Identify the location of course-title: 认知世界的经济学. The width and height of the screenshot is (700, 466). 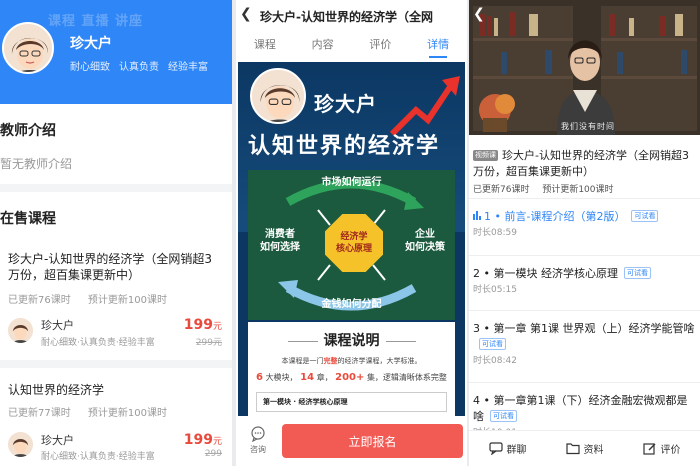
(56, 390).